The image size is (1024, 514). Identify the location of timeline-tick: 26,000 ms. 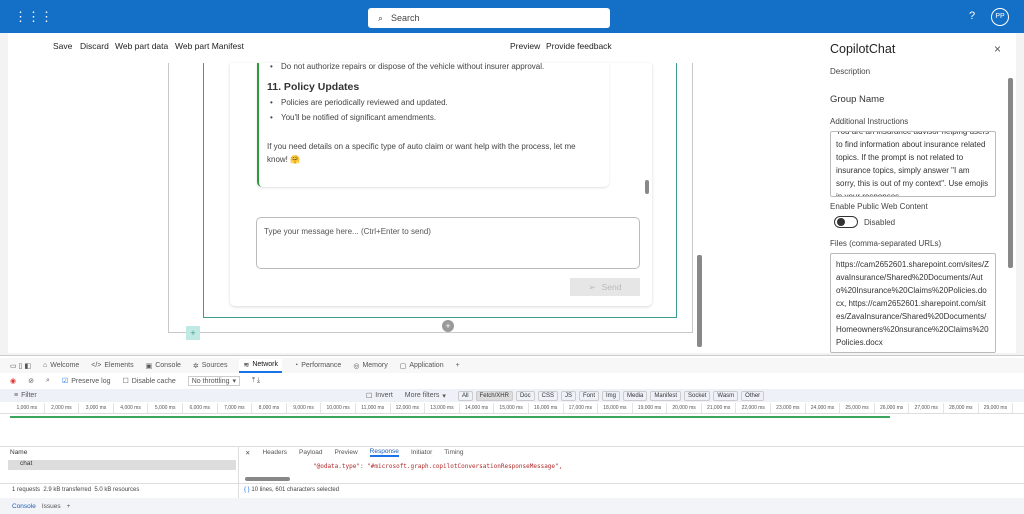
(892, 408).